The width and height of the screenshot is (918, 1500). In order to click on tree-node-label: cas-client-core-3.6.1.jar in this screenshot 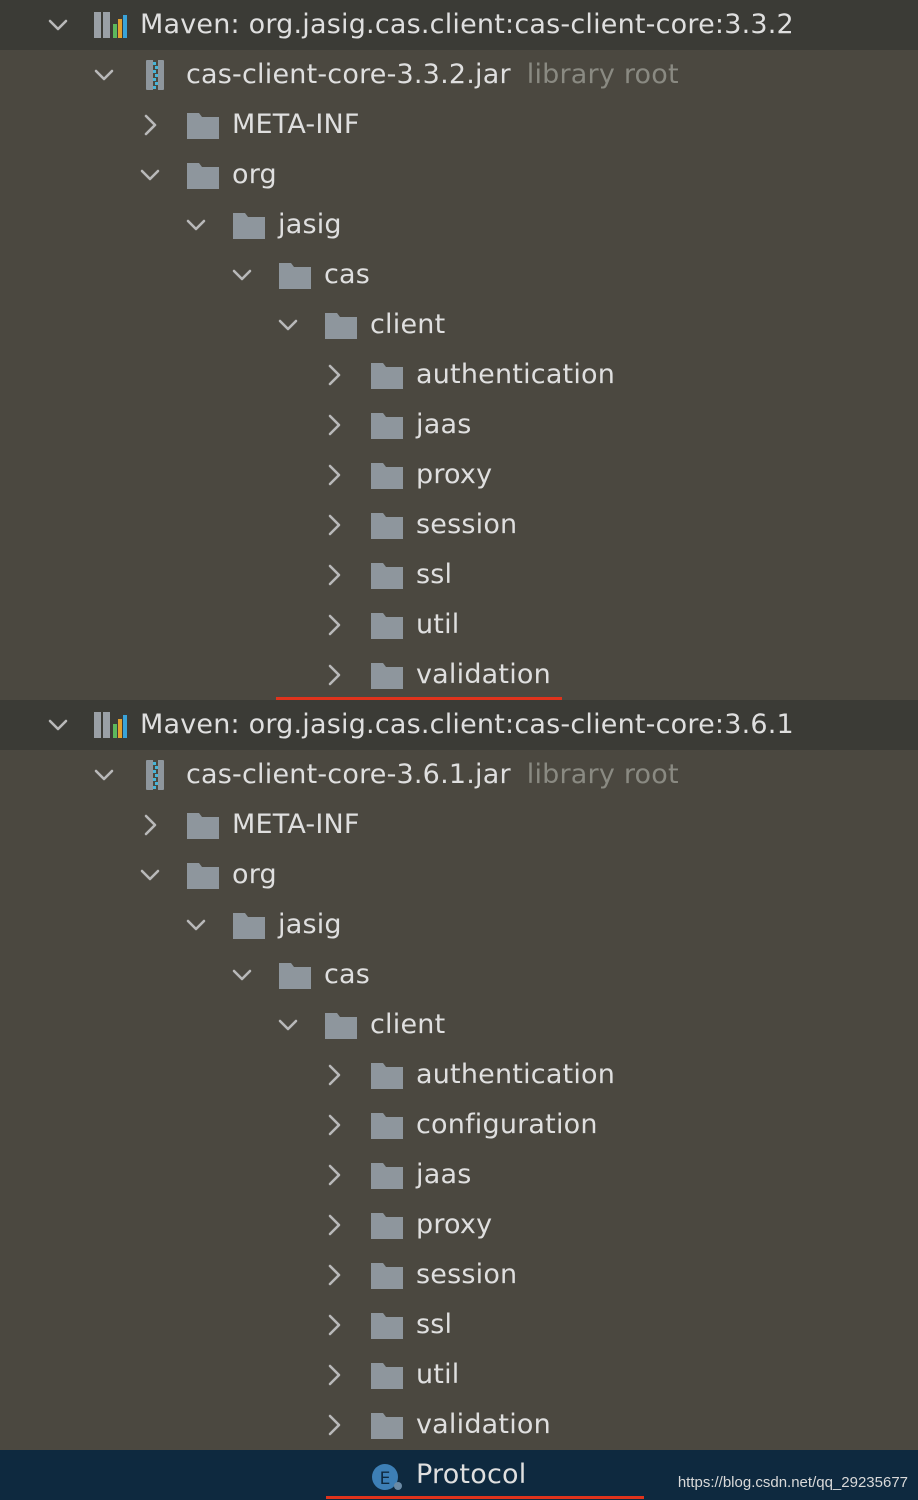, I will do `click(348, 774)`.